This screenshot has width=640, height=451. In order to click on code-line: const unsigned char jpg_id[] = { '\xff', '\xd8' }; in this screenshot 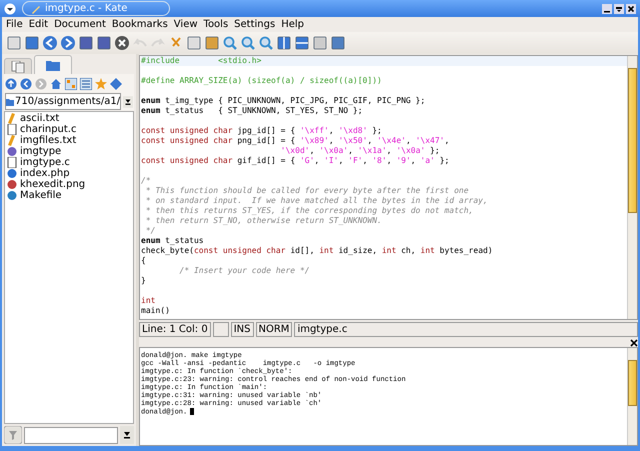, I will do `click(261, 131)`.